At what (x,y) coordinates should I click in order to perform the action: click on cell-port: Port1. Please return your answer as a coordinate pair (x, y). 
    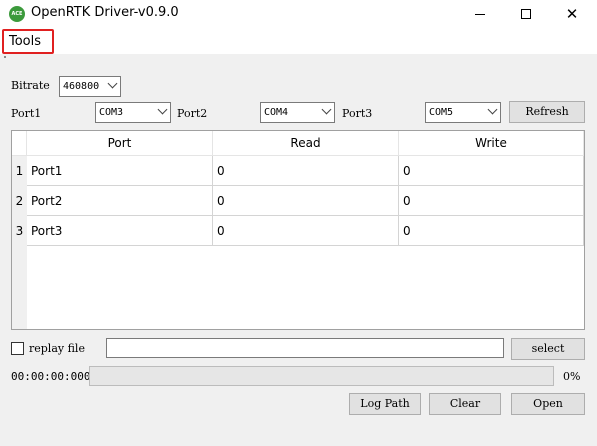
    Looking at the image, I should click on (120, 171).